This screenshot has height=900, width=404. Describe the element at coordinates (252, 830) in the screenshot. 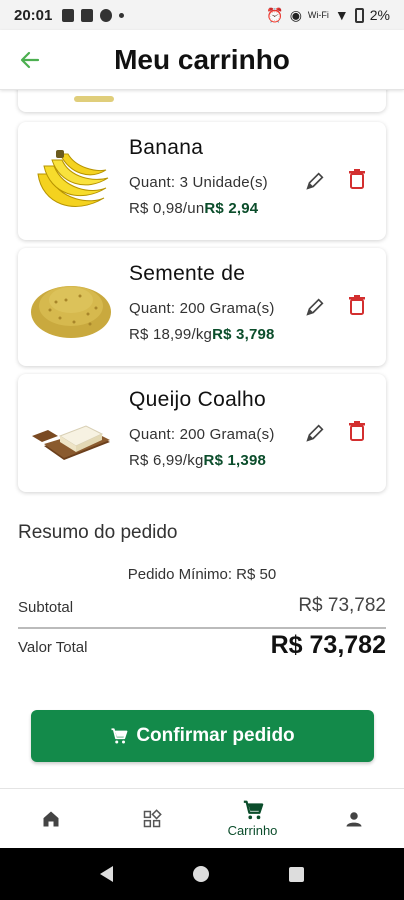

I see `nav-cart-label: Carrinho` at that location.